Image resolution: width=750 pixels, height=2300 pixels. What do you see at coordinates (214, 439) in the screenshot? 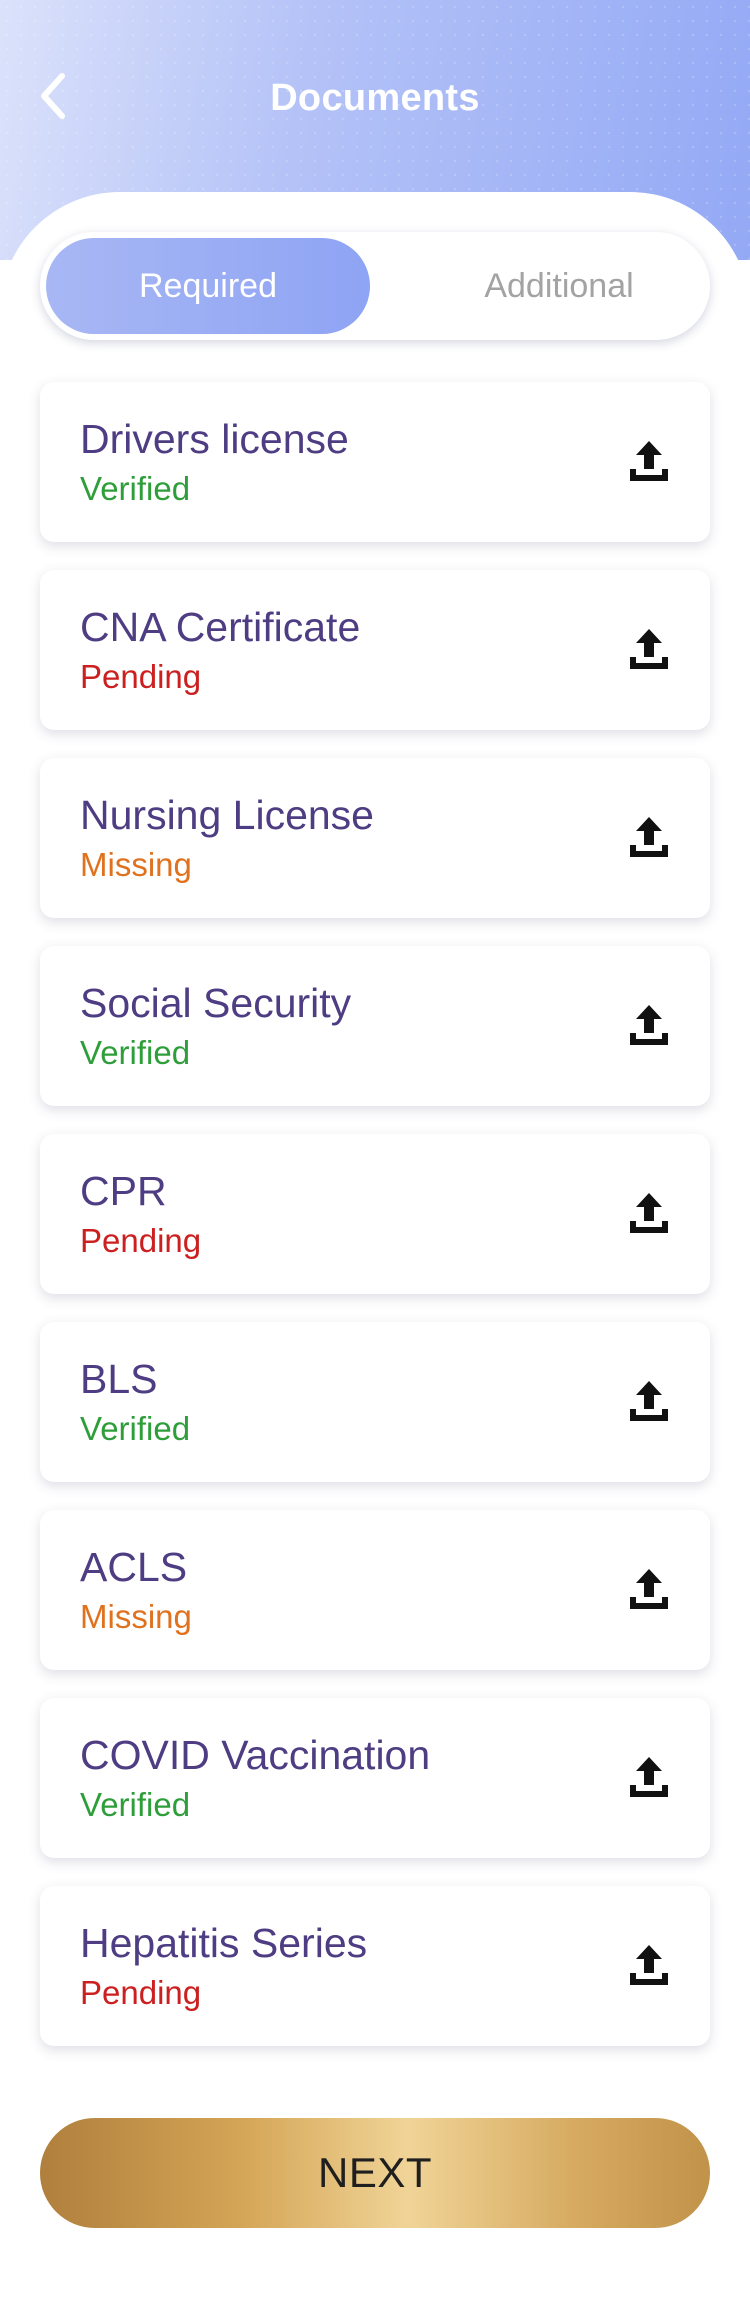
I see `document-name: Drivers license` at bounding box center [214, 439].